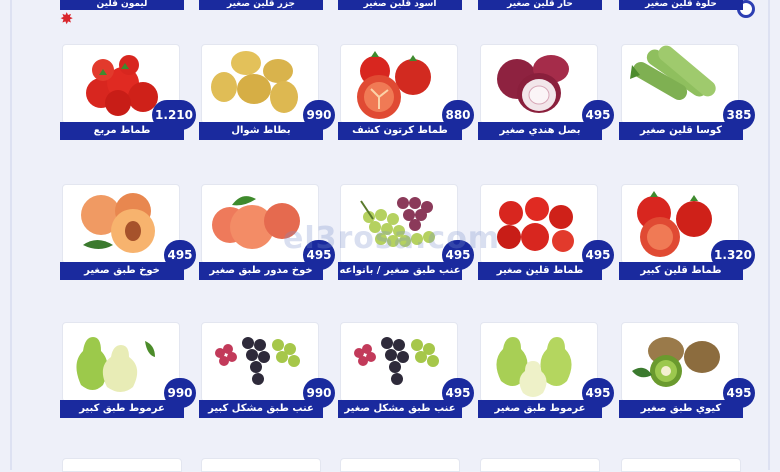  Describe the element at coordinates (533, 84) in the screenshot. I see `red-onion-icon` at that location.